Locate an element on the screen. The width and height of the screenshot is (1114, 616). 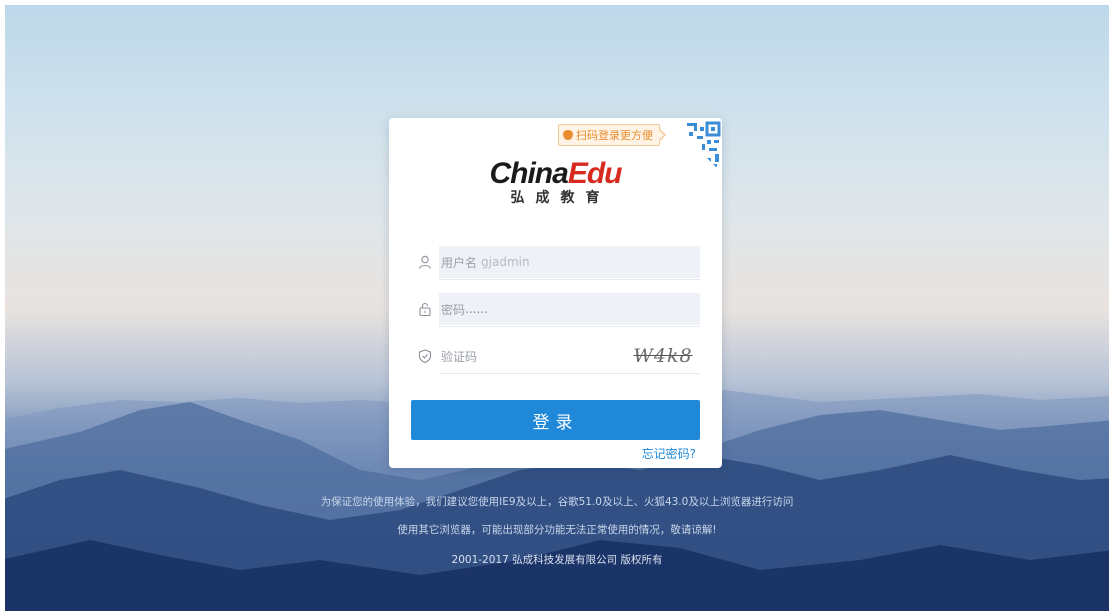
logo-text-edu: Edu is located at coordinates (595, 173).